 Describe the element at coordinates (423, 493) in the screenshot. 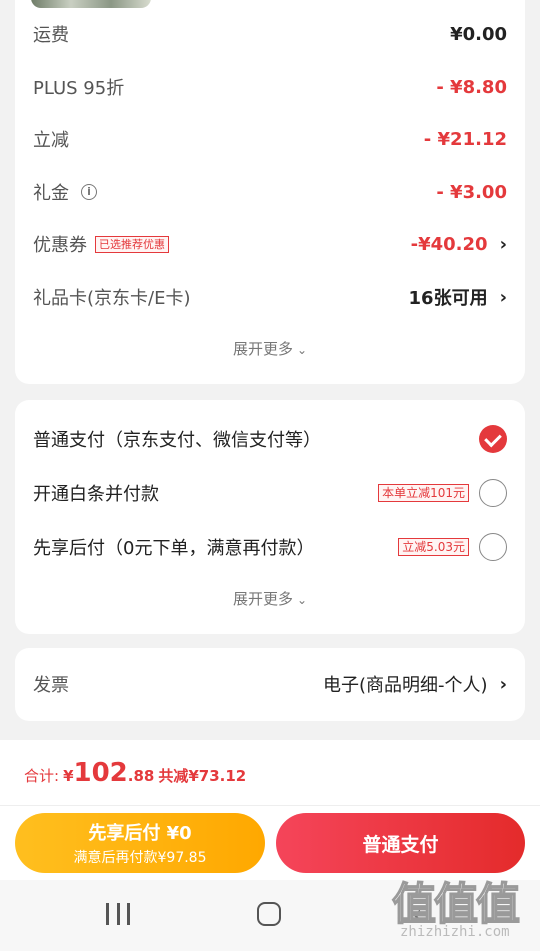

I see `payment-promo-tag: 本单立减101元` at that location.